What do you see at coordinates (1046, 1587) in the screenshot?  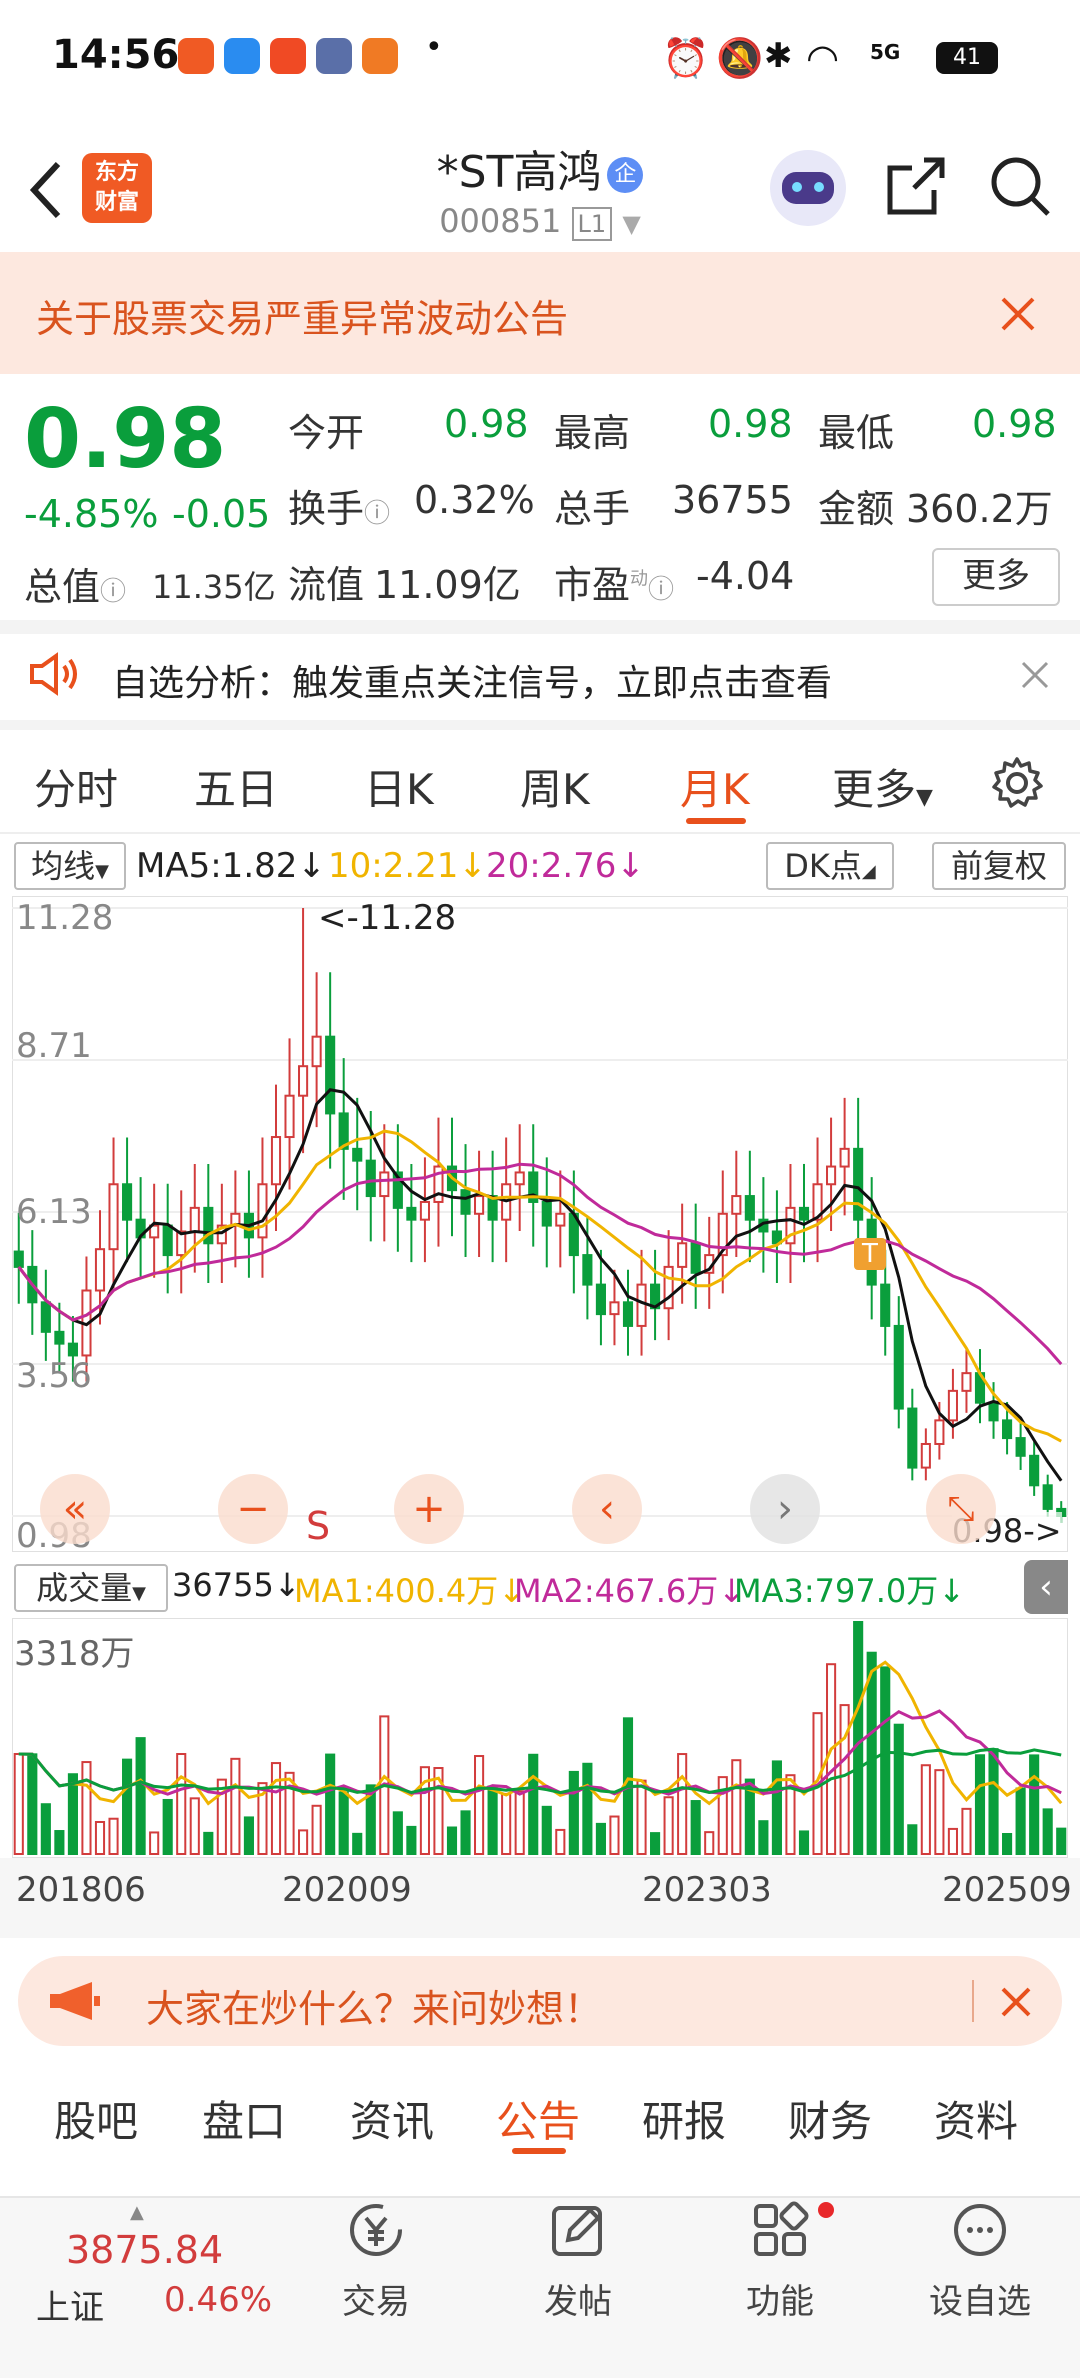 I see `collapse-panel-icon: ‹` at bounding box center [1046, 1587].